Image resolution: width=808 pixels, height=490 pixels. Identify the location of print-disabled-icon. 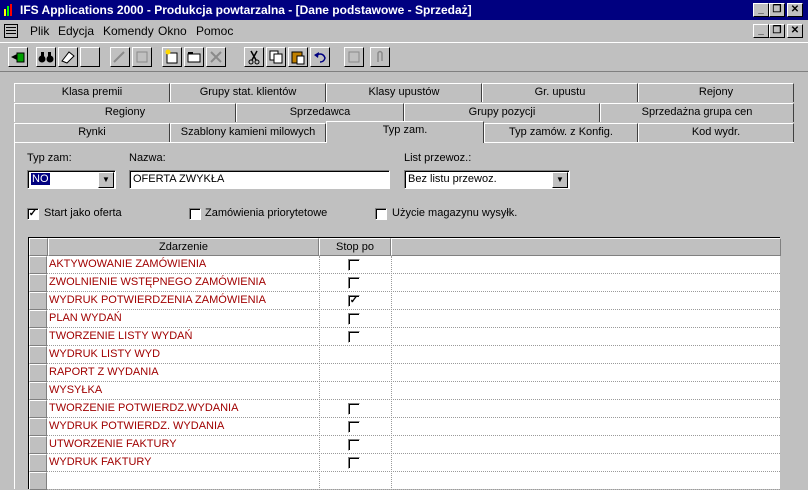
(142, 57).